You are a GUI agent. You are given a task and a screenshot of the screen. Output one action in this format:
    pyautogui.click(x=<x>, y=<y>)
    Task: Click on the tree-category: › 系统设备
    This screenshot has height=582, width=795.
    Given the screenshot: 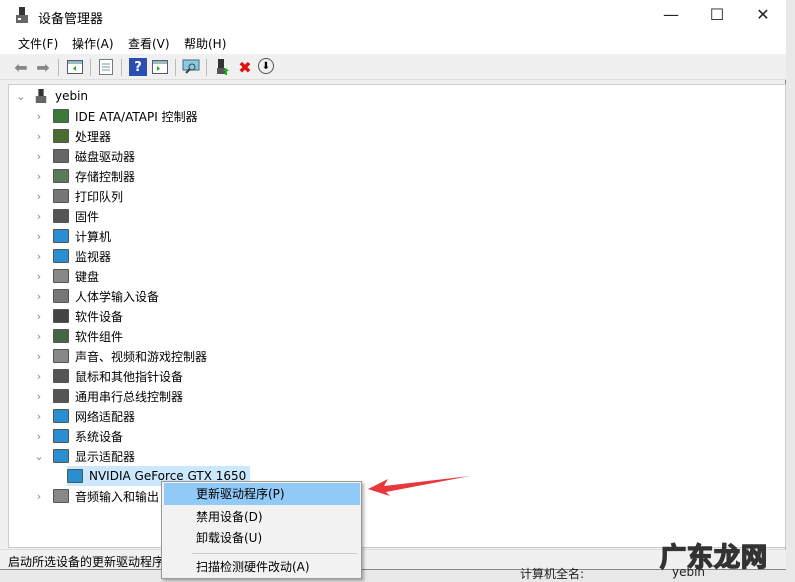 What is the action you would take?
    pyautogui.click(x=78, y=436)
    